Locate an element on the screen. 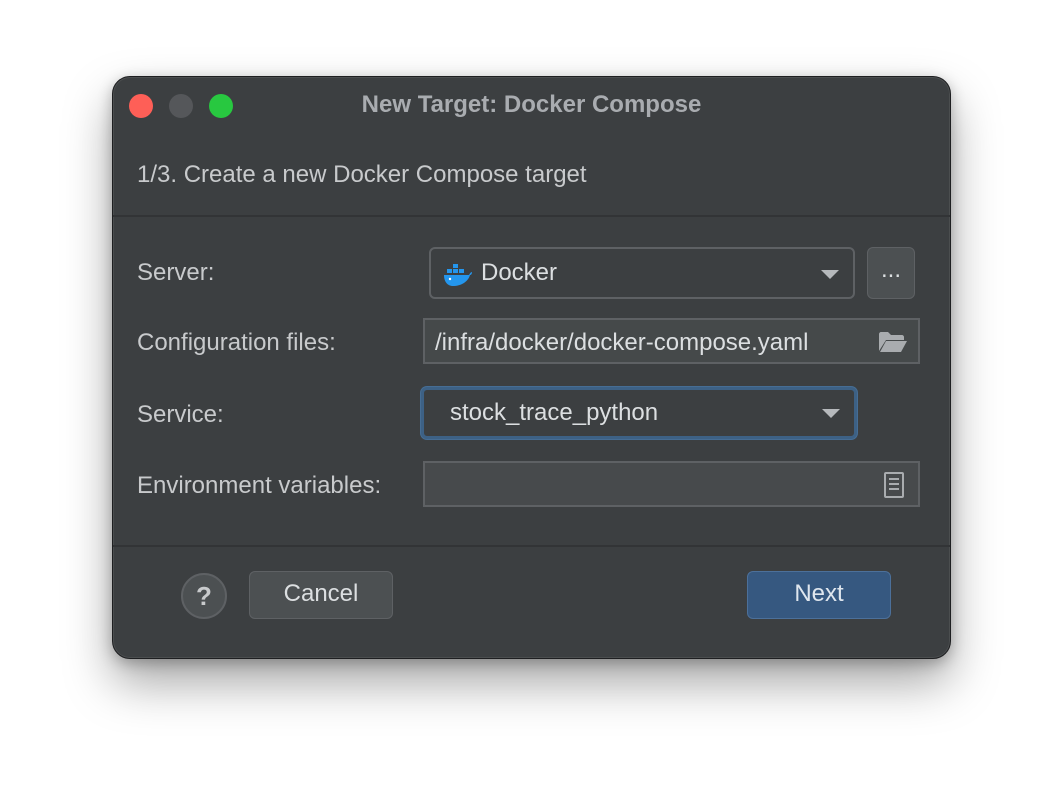 The image size is (1062, 806). folder-icon is located at coordinates (893, 342).